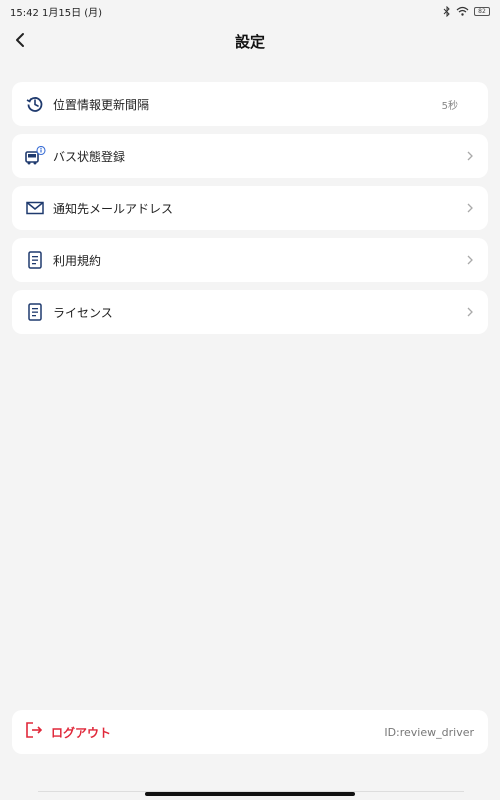  Describe the element at coordinates (446, 11) in the screenshot. I see `bluetooth-icon` at that location.